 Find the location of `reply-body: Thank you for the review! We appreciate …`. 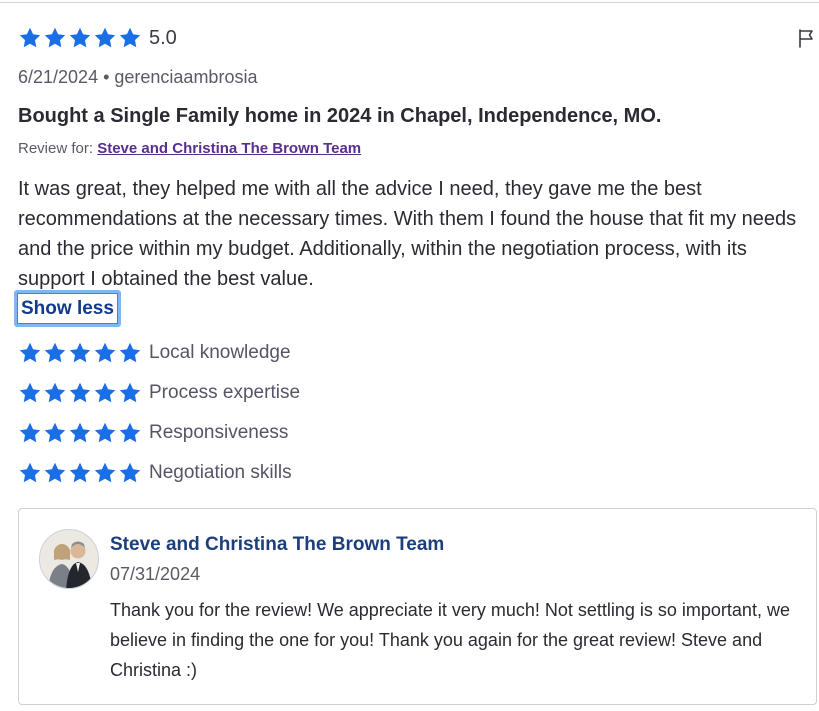

reply-body: Thank you for the review! We appreciate … is located at coordinates (450, 640).